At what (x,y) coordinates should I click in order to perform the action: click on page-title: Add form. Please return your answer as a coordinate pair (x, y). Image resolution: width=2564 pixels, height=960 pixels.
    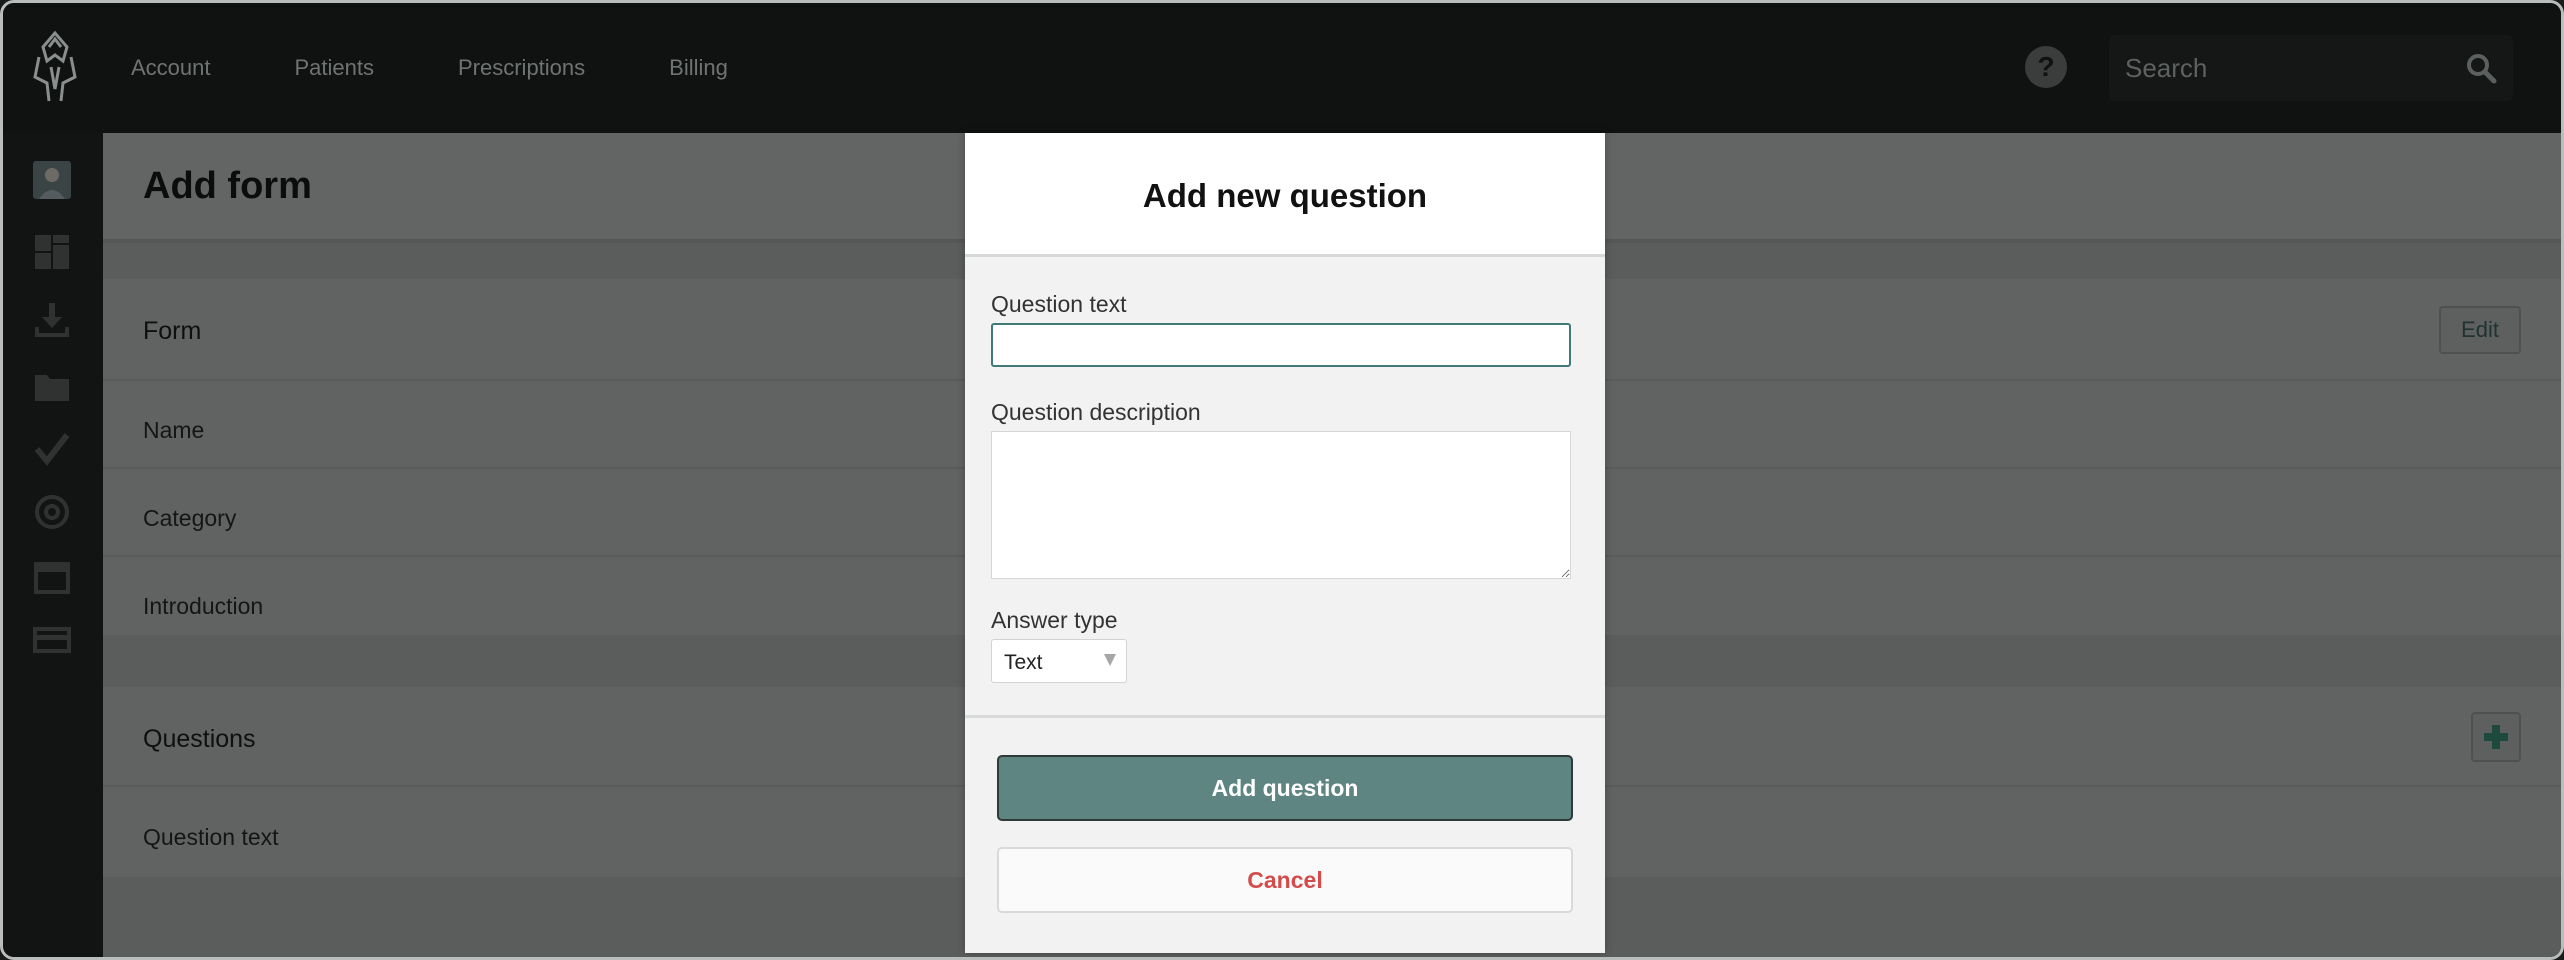
    Looking at the image, I should click on (227, 186).